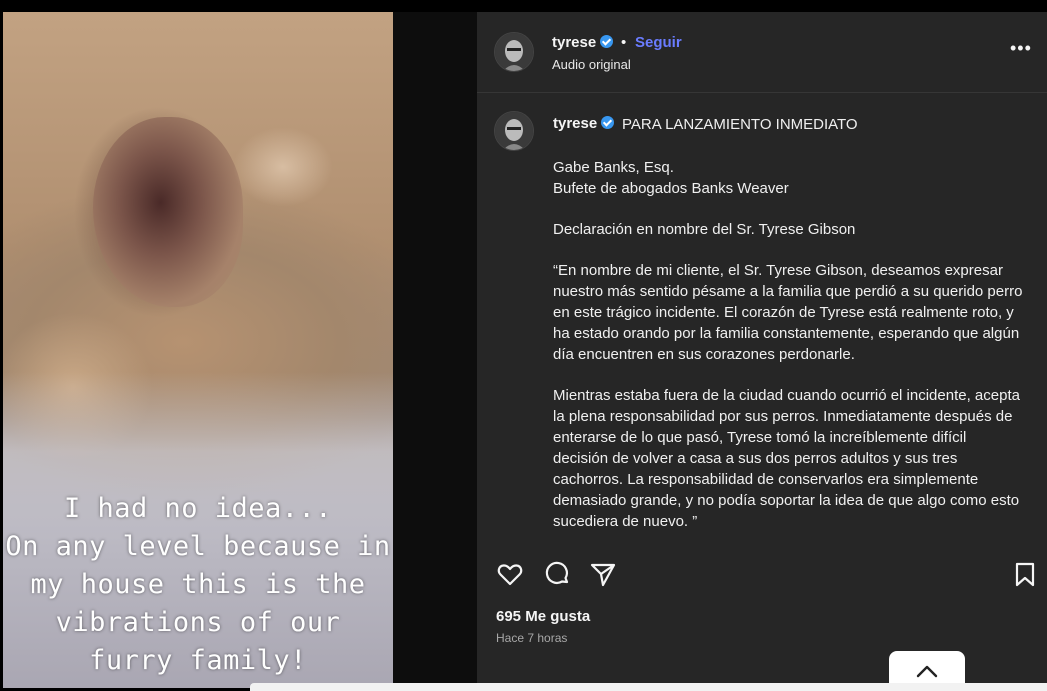  I want to click on post-headline: PARA LANZAMIENTO INMEDIATO, so click(740, 124).